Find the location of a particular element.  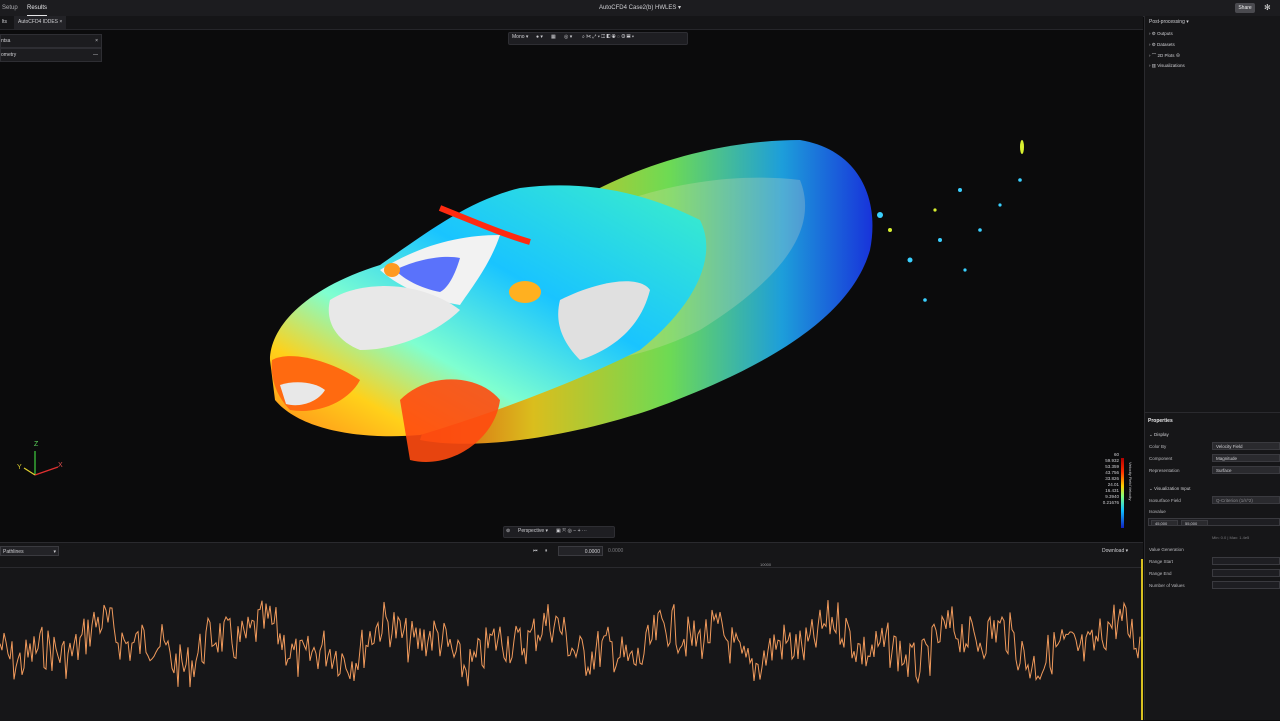

isovalue-chip-2: 55,000 is located at coordinates (1194, 523).